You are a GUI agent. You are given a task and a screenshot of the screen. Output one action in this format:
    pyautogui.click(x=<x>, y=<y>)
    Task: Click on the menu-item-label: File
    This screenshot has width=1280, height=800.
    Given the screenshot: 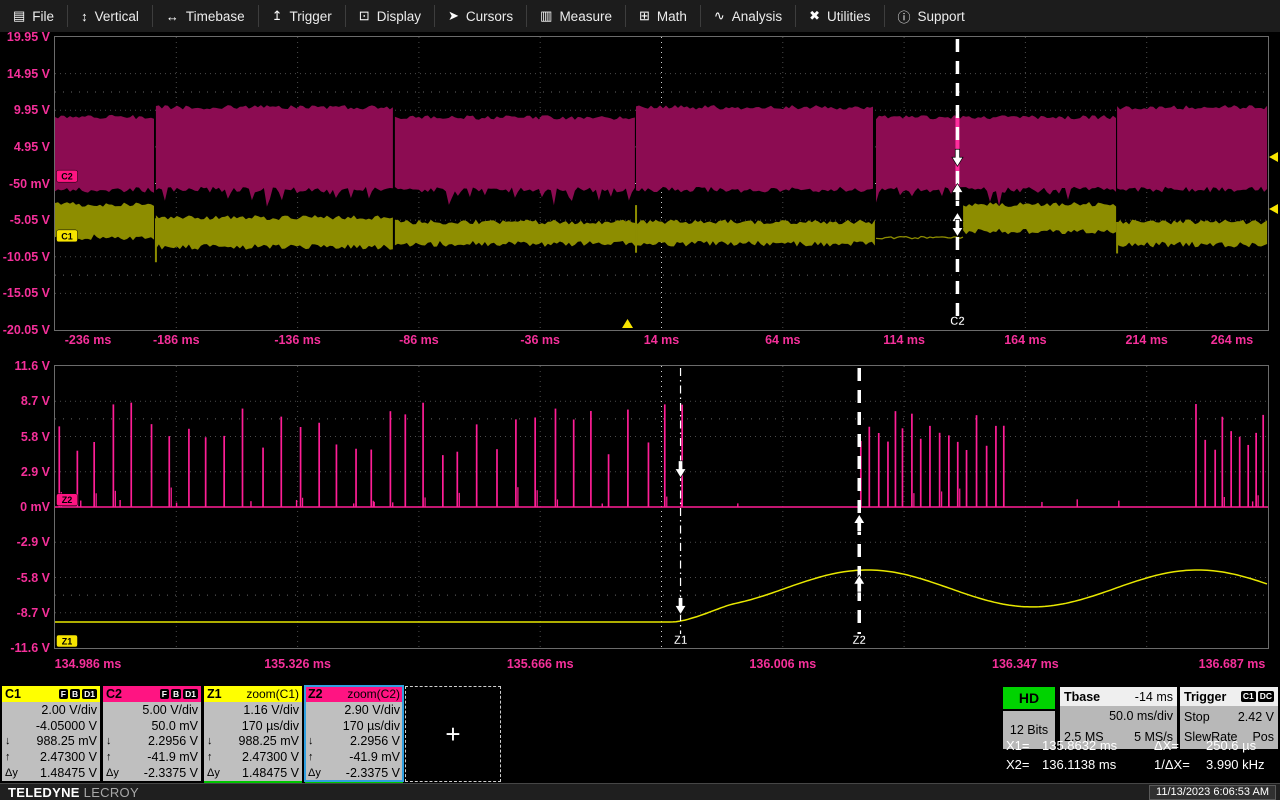 What is the action you would take?
    pyautogui.click(x=43, y=16)
    